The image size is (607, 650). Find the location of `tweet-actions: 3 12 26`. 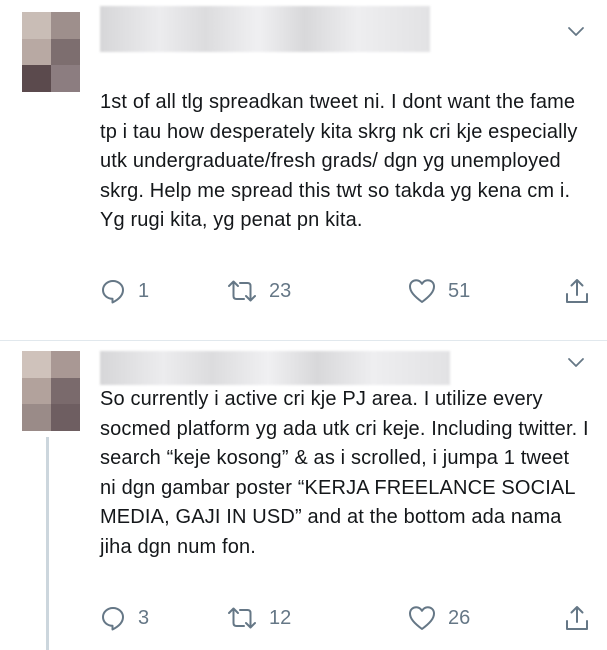

tweet-actions: 3 12 26 is located at coordinates (346, 618).